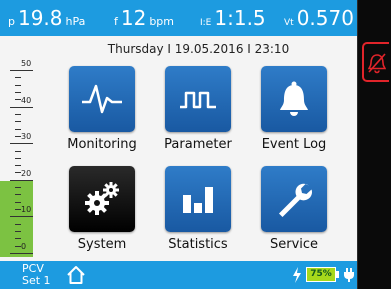  I want to click on bell-icon, so click(294, 98).